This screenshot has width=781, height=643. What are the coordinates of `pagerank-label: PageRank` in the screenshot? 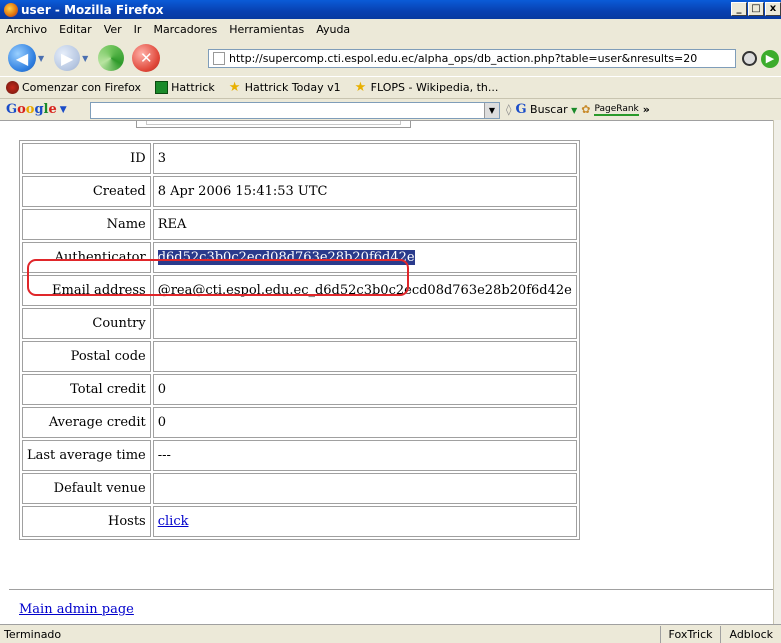 It's located at (616, 110).